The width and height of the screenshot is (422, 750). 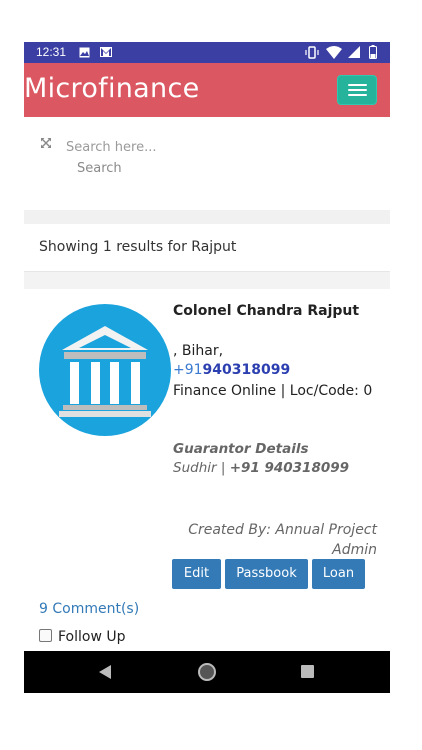 I want to click on customer-phone: +91940318099, so click(x=231, y=370).